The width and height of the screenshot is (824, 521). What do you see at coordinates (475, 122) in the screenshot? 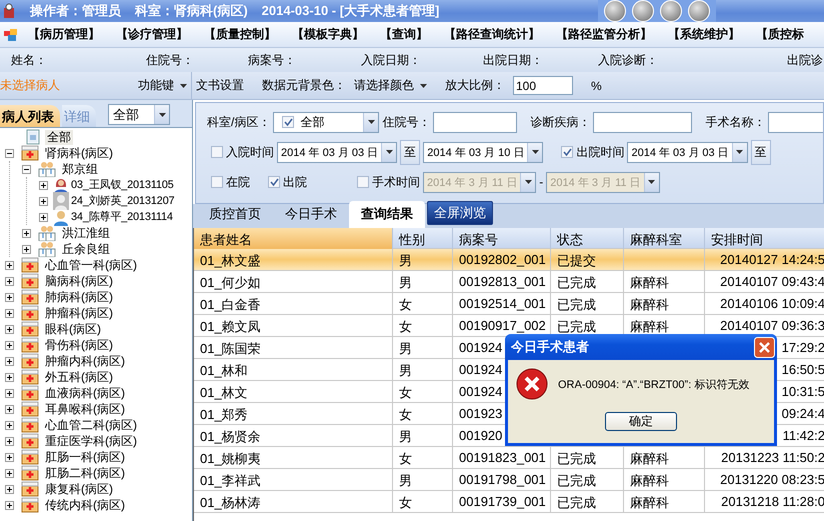
I see `inpatient-number-field` at bounding box center [475, 122].